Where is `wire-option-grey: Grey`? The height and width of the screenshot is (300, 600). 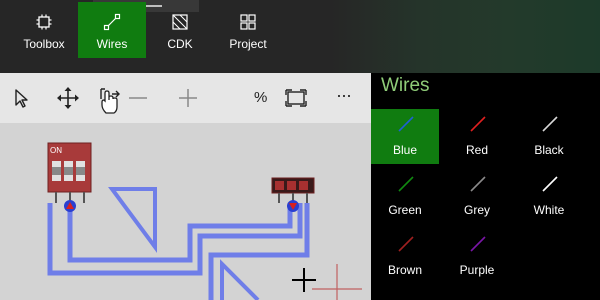
wire-option-grey: Grey is located at coordinates (477, 196).